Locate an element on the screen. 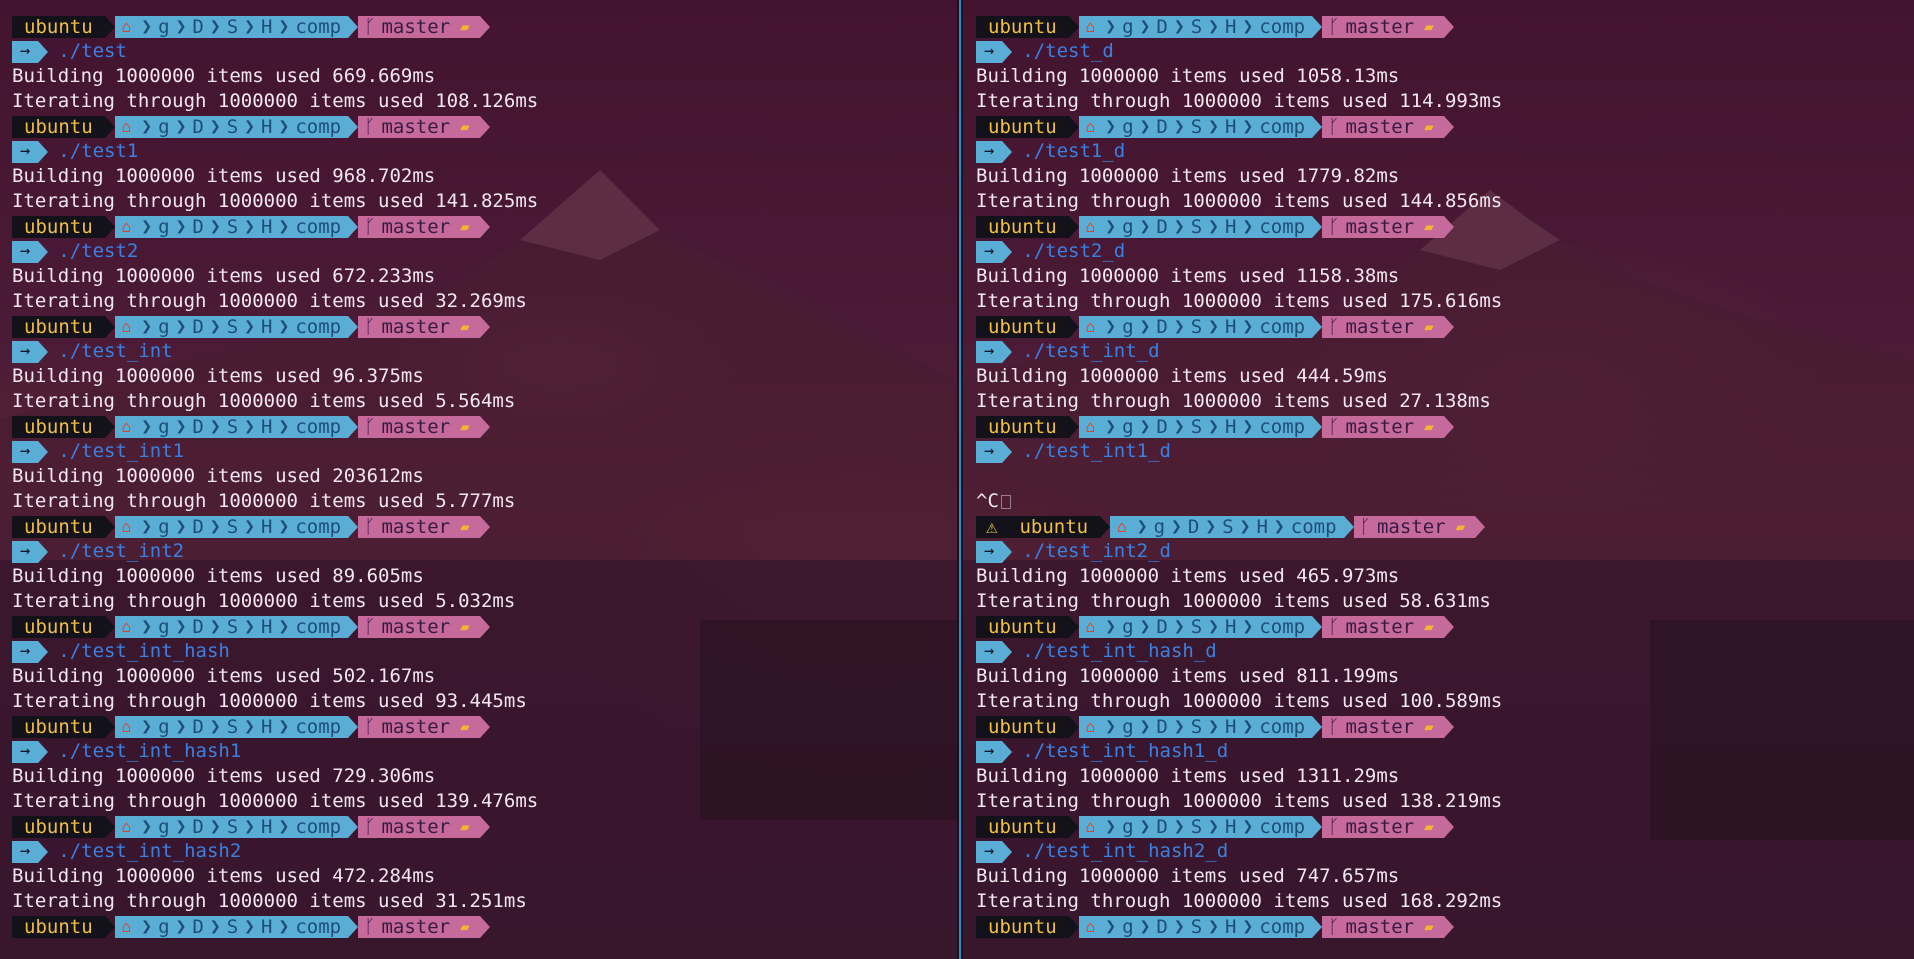  command-line: → ./test_int_hash1_d is located at coordinates (1239, 751).